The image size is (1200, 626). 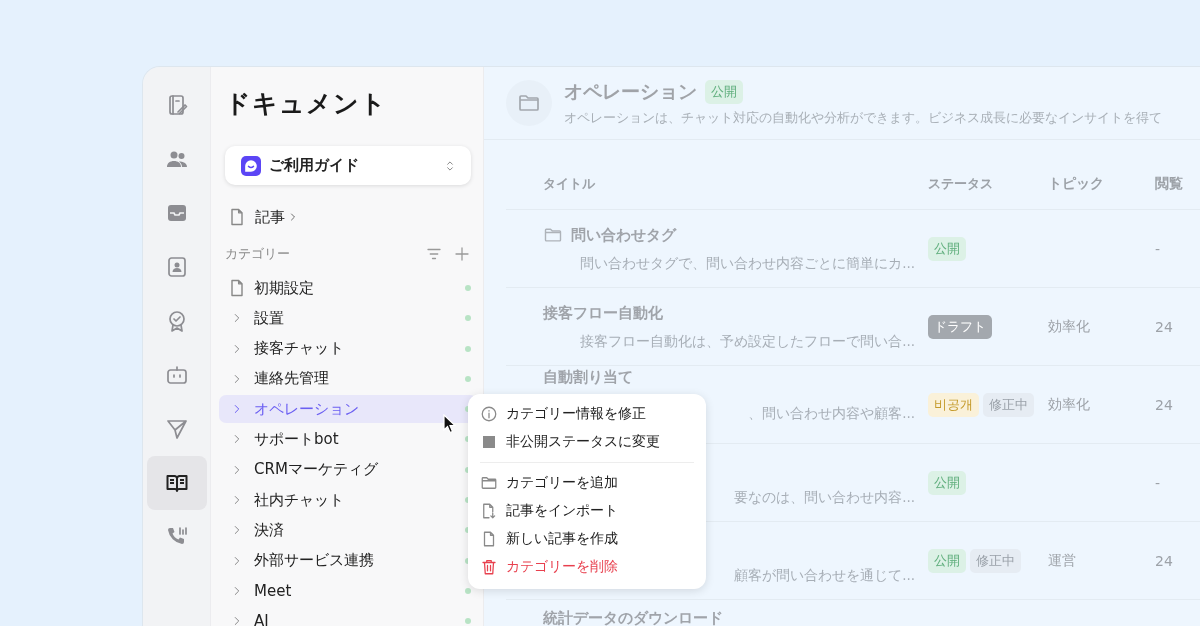 What do you see at coordinates (262, 619) in the screenshot?
I see `category-label: AI` at bounding box center [262, 619].